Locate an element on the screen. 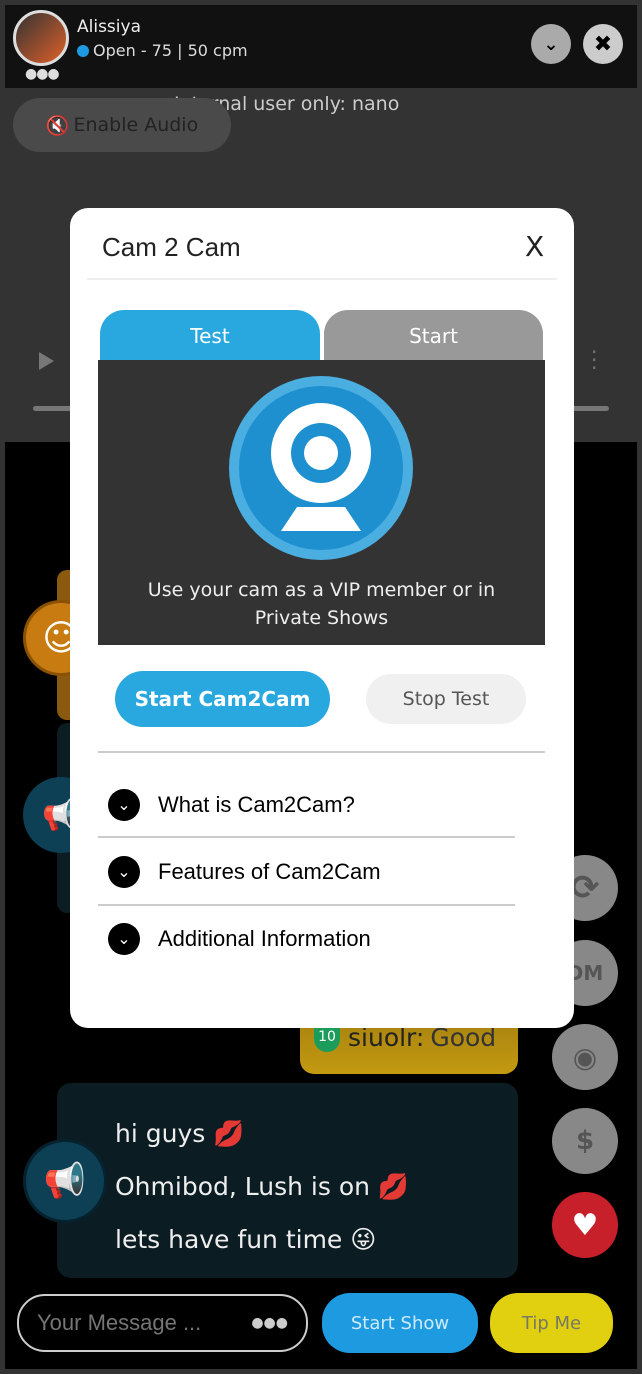 The height and width of the screenshot is (1374, 642). accordion-features: ⌄ Features of Cam2Cam is located at coordinates (317, 872).